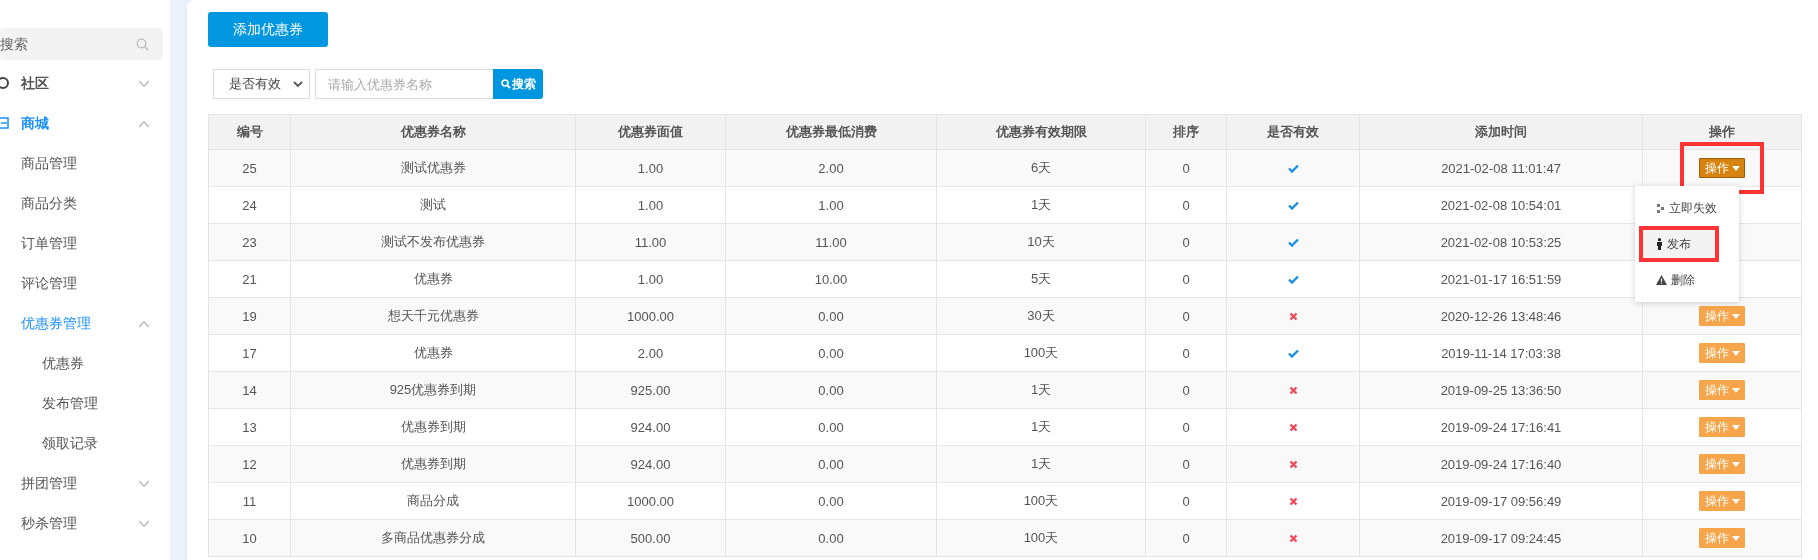 The image size is (1818, 560). I want to click on table-cell: 多商品优惠券分成, so click(433, 538).